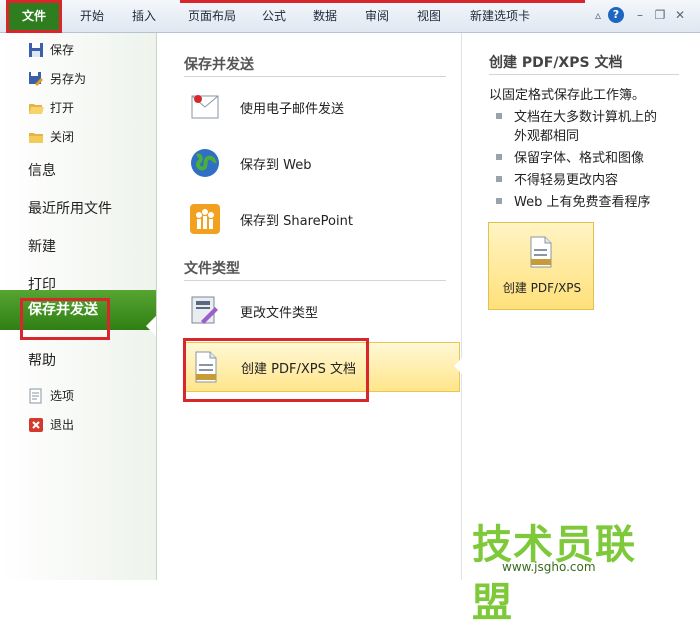  What do you see at coordinates (36, 396) in the screenshot?
I see `options-icon` at bounding box center [36, 396].